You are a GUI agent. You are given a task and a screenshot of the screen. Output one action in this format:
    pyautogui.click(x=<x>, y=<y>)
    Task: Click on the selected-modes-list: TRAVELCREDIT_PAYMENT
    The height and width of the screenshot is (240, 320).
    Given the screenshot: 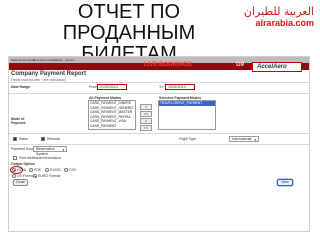 What is the action you would take?
    pyautogui.click(x=187, y=115)
    